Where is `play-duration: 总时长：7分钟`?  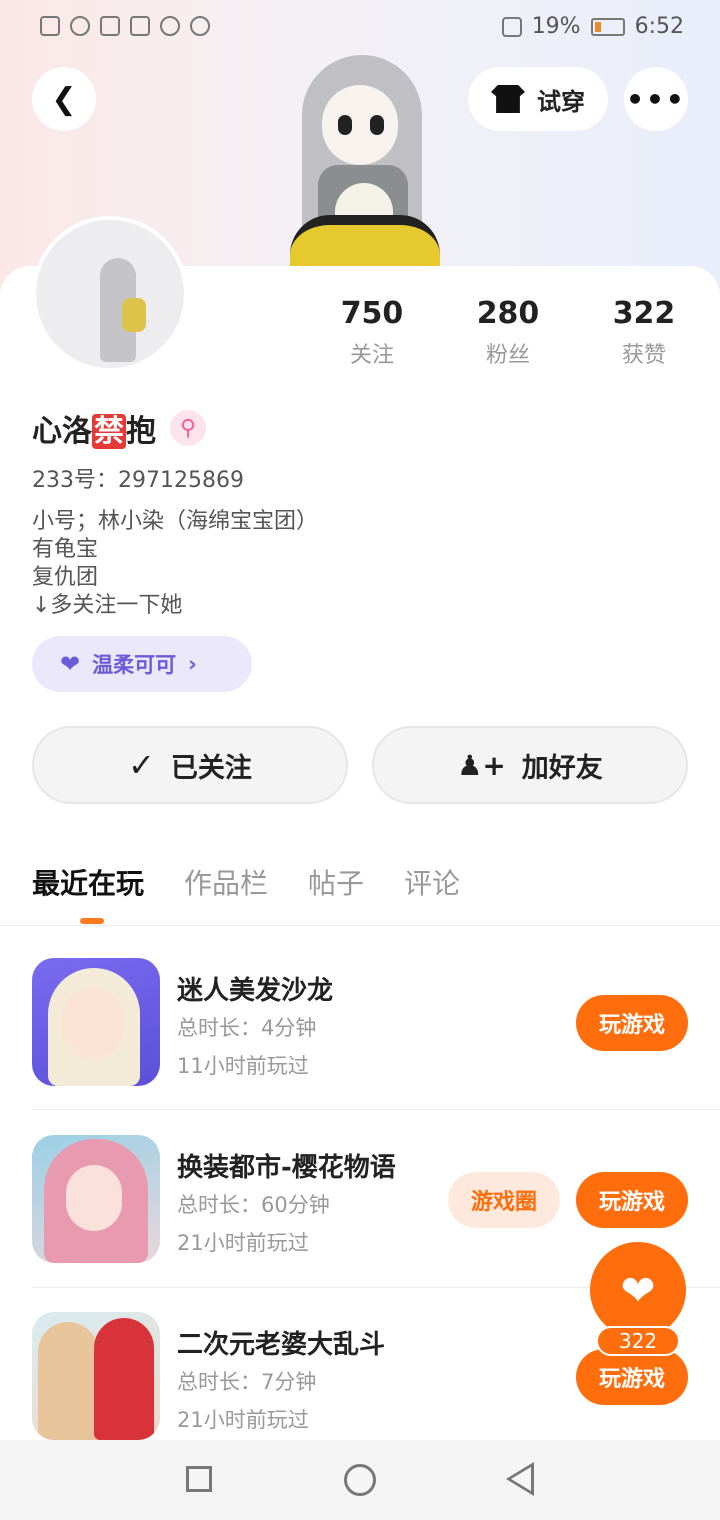 play-duration: 总时长：7分钟 is located at coordinates (247, 1382).